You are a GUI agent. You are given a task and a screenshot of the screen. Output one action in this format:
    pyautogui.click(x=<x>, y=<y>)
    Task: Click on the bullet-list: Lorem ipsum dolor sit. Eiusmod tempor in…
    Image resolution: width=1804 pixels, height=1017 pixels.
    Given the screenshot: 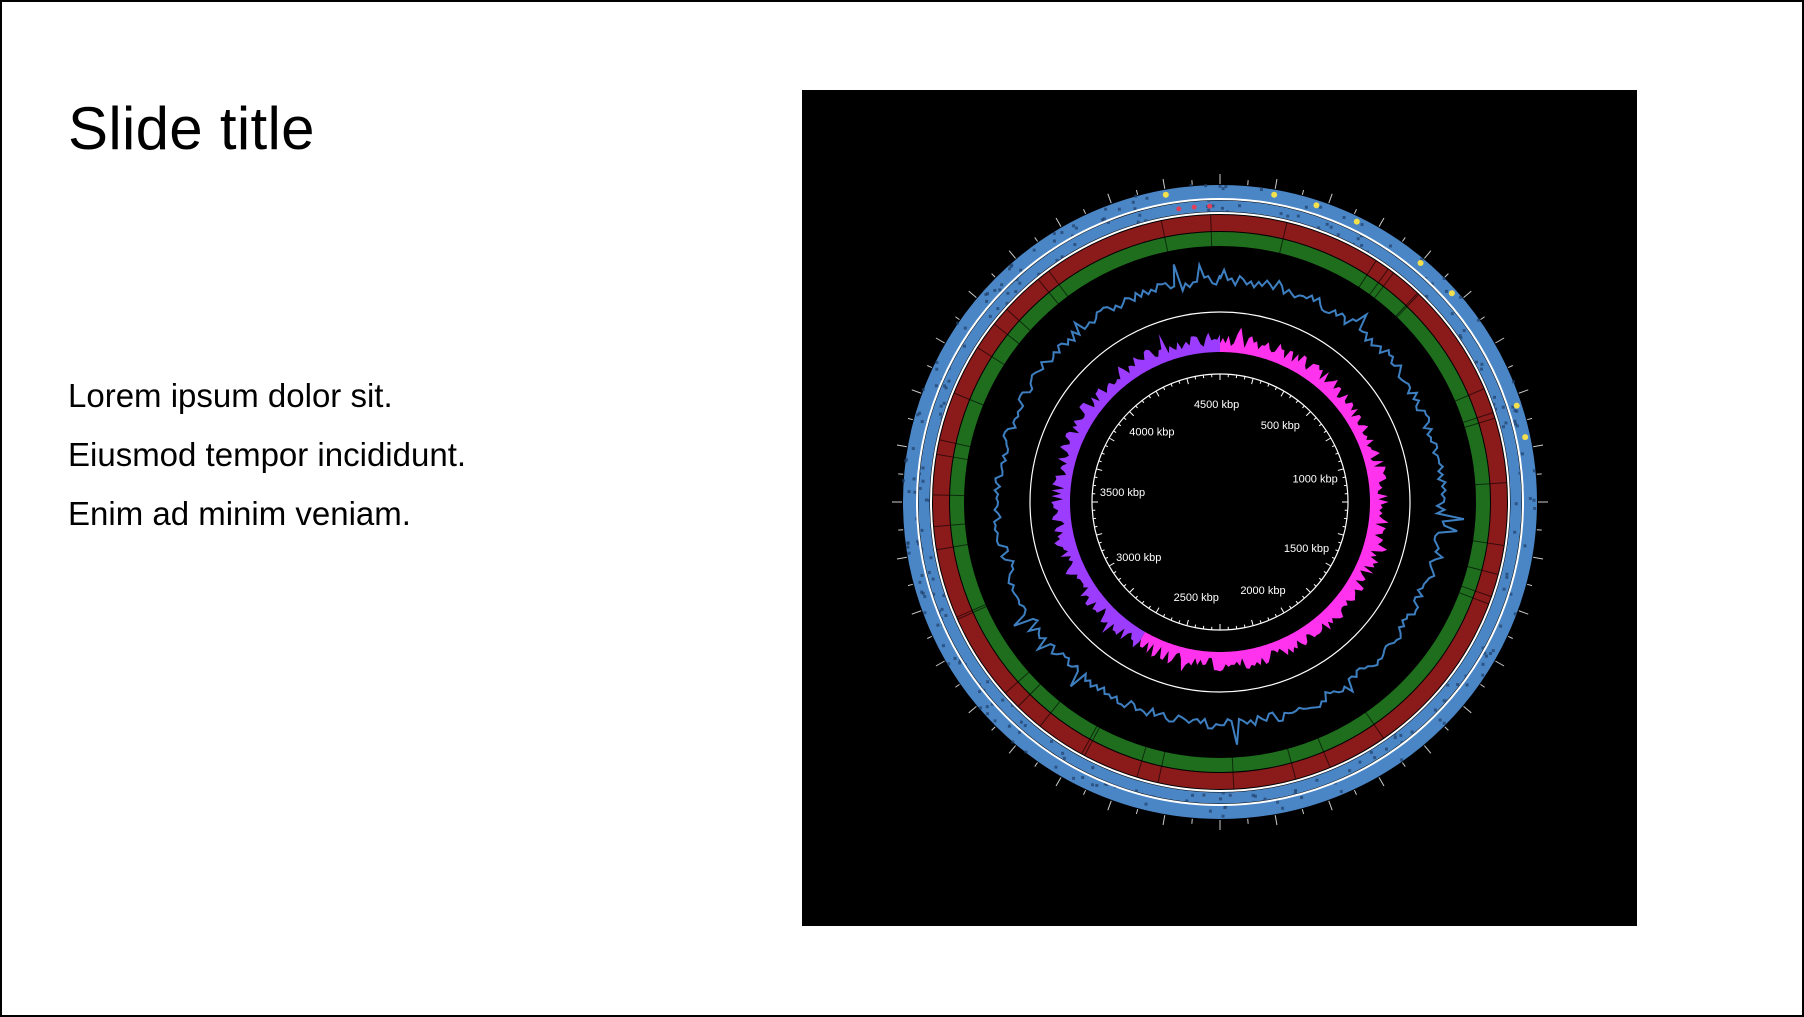 What is the action you would take?
    pyautogui.click(x=267, y=454)
    